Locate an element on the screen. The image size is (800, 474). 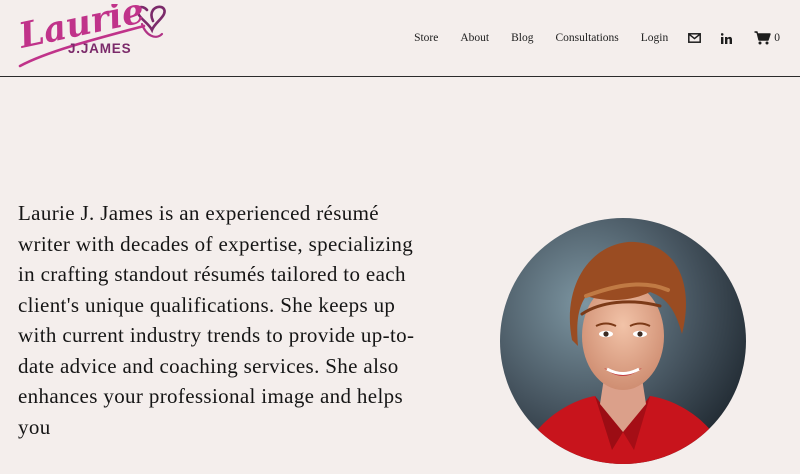
linkedin-link is located at coordinates (727, 38).